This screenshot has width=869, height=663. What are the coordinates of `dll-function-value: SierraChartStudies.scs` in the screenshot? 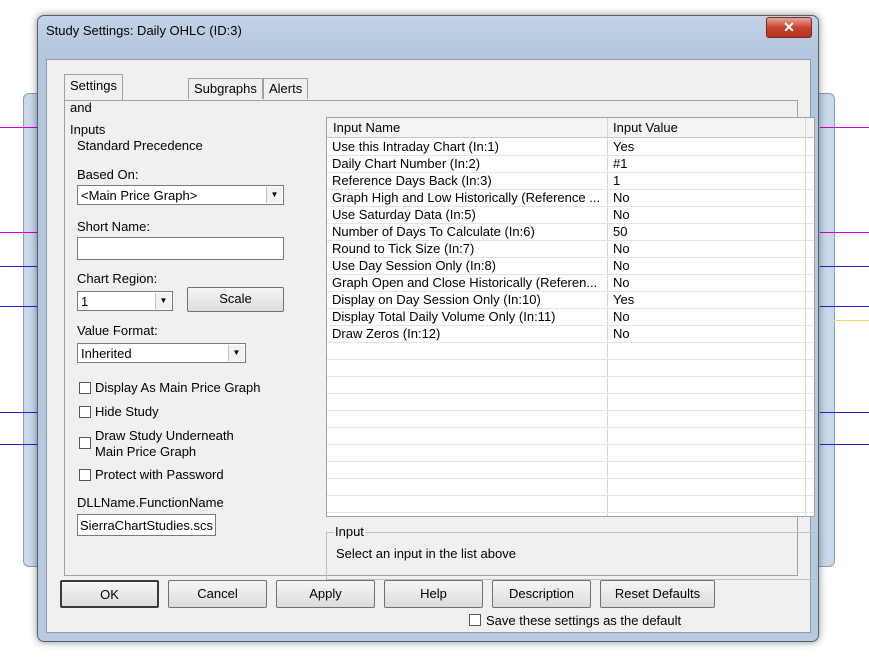 It's located at (146, 525).